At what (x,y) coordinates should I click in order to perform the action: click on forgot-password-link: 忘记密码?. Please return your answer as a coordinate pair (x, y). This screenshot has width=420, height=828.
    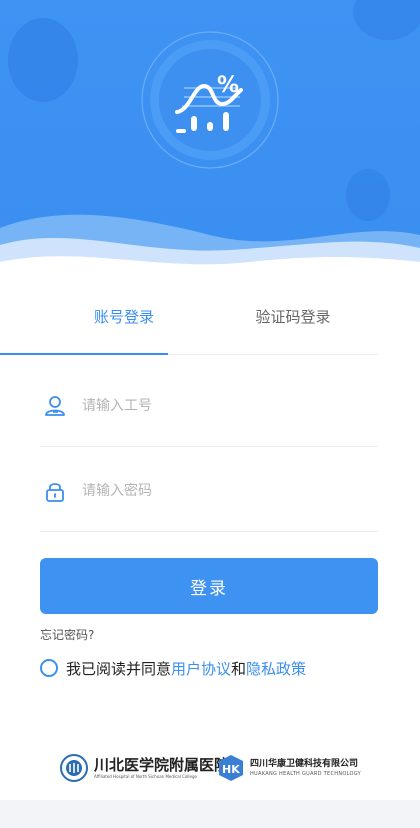
    Looking at the image, I should click on (67, 634).